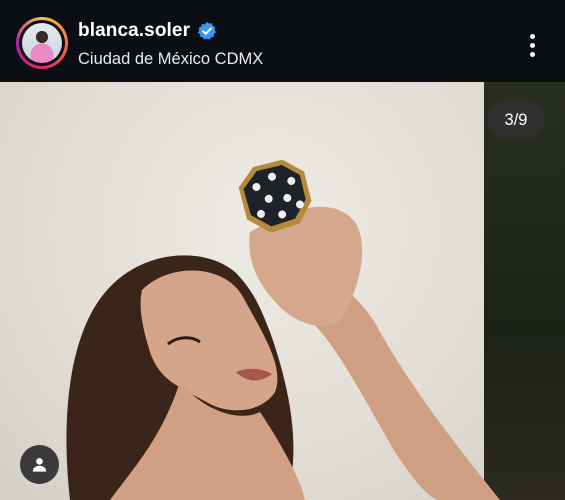 The width and height of the screenshot is (565, 500). I want to click on avatar-image, so click(42, 43).